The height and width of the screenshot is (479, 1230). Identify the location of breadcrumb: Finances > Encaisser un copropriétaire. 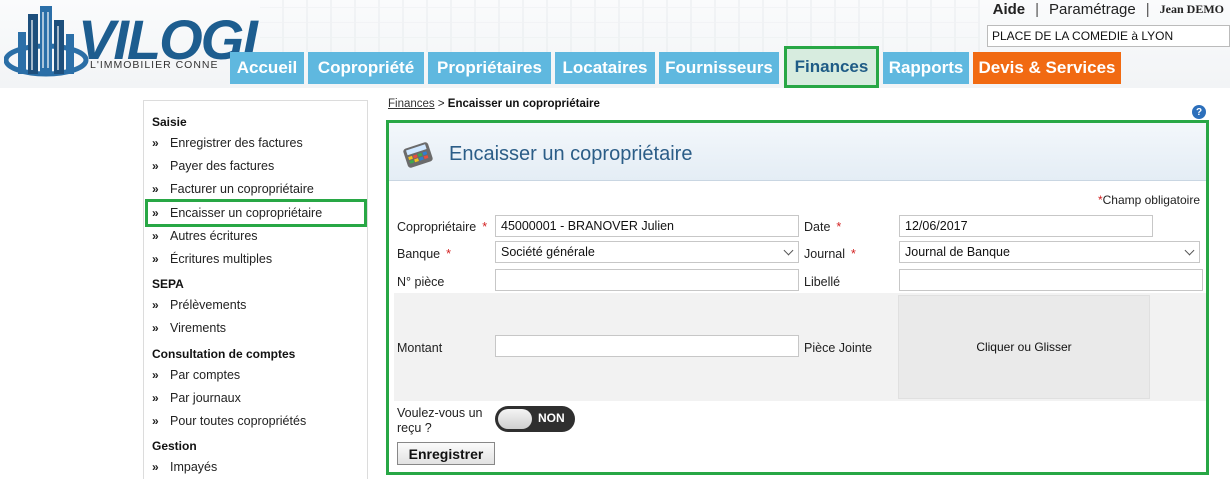
(494, 104).